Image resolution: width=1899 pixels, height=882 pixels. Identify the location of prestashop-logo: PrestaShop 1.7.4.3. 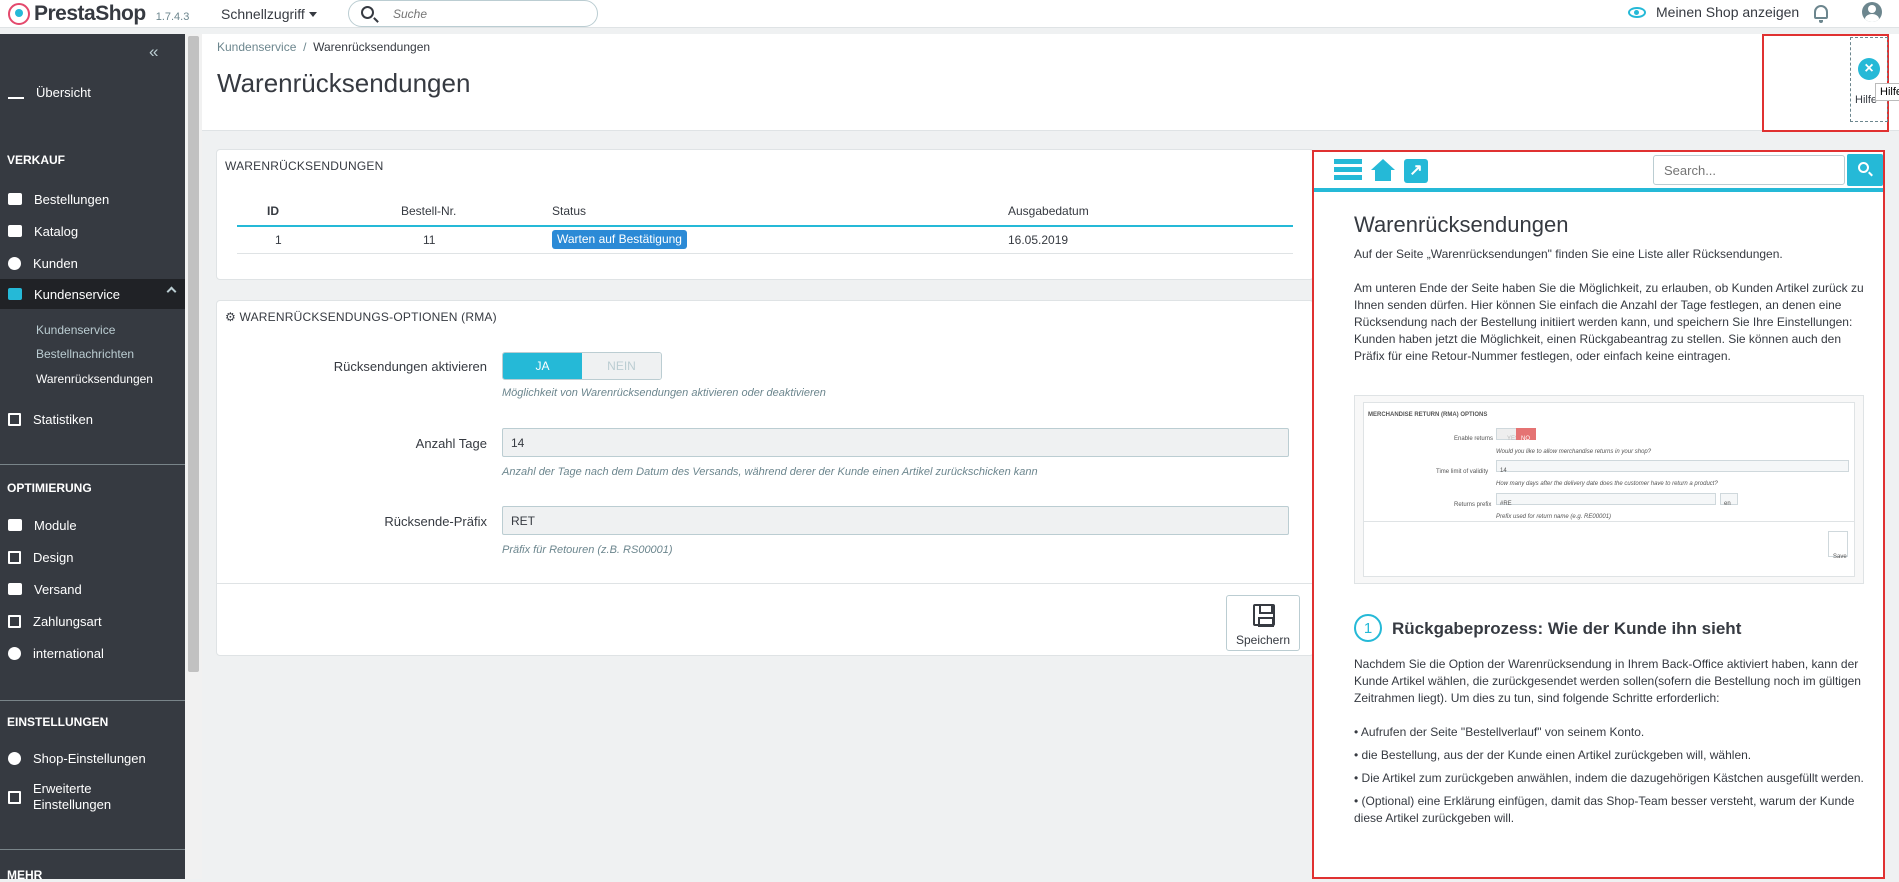
(98, 14).